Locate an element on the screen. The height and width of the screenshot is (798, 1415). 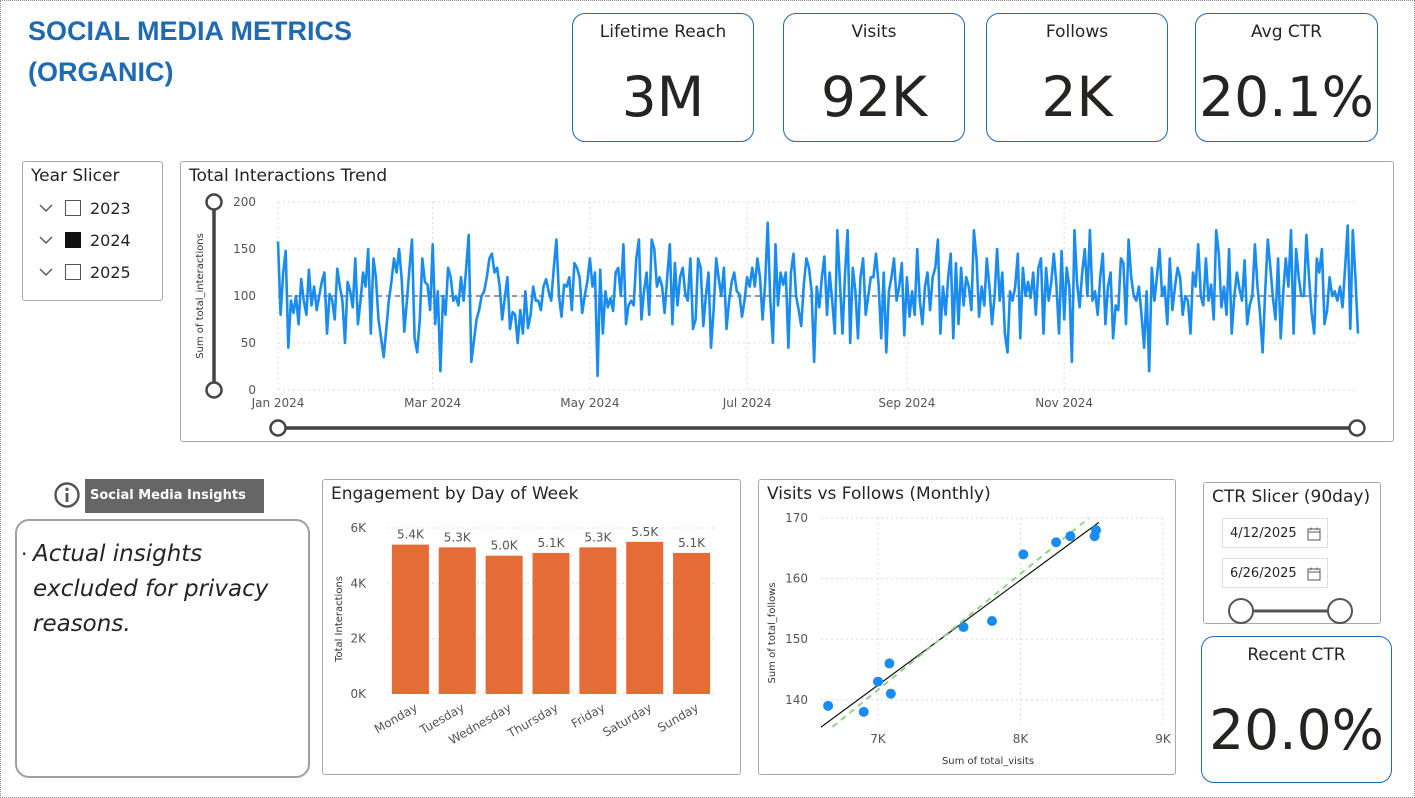
kpi-card-avg-ctr: Avg CTR 20.1% is located at coordinates (1286, 77).